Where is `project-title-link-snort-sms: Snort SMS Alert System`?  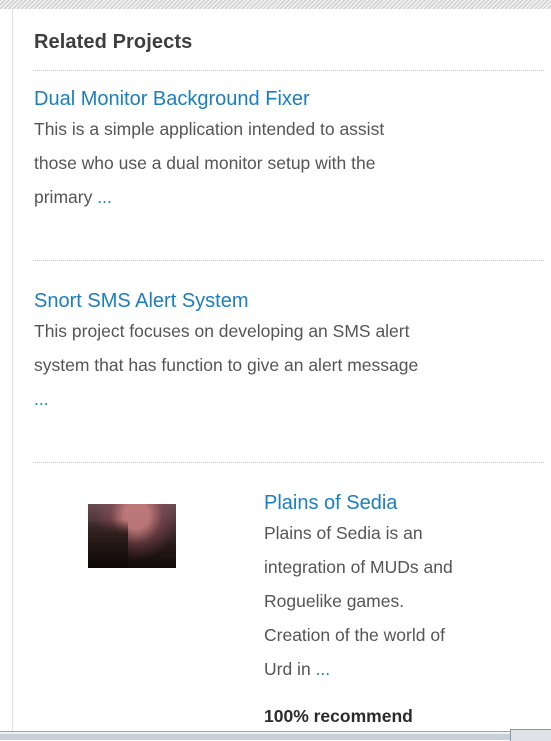 project-title-link-snort-sms: Snort SMS Alert System is located at coordinates (141, 301).